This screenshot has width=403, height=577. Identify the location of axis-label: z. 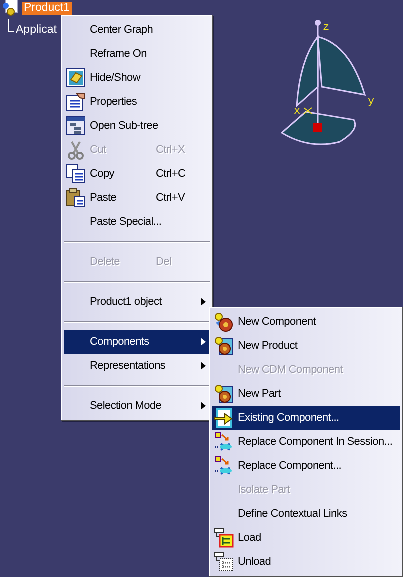
(326, 28).